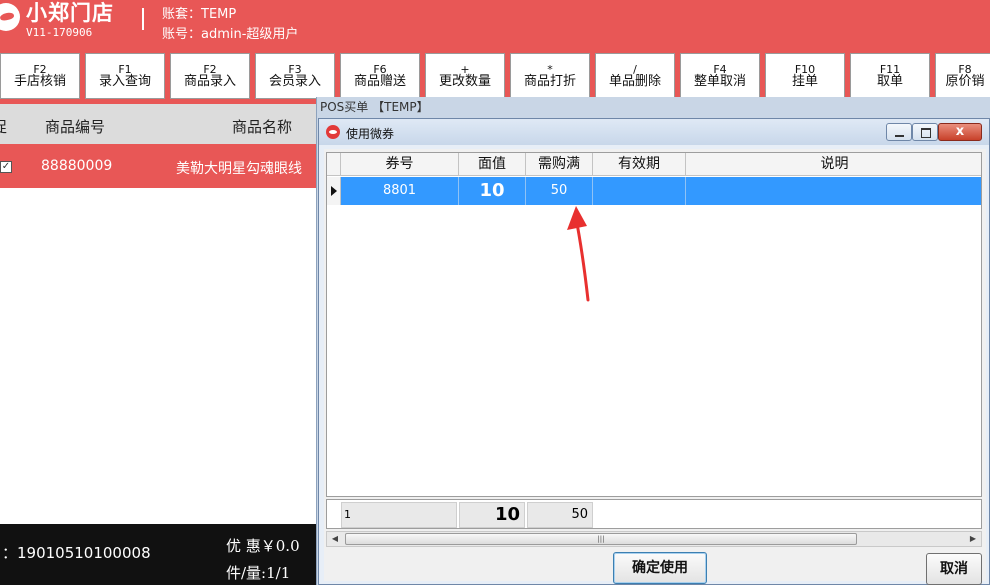  I want to click on description-cell, so click(833, 191).